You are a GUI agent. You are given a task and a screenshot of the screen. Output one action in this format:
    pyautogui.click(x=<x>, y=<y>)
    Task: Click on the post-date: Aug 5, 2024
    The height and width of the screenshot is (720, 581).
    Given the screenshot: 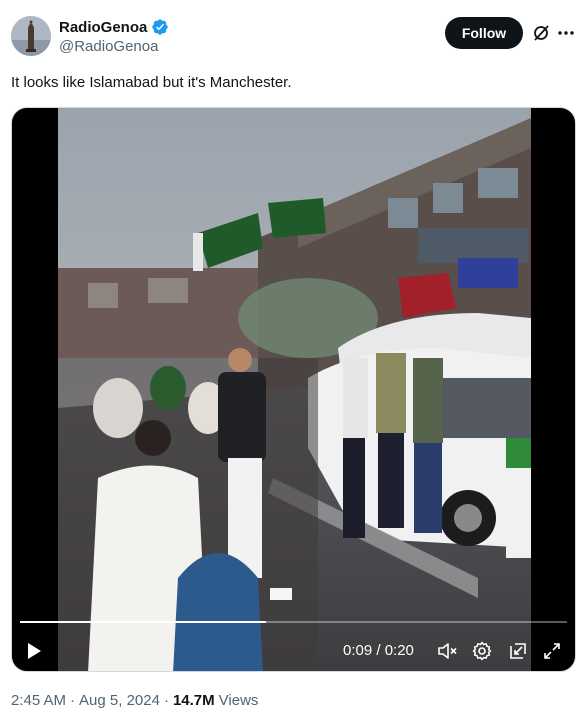 What is the action you would take?
    pyautogui.click(x=119, y=700)
    